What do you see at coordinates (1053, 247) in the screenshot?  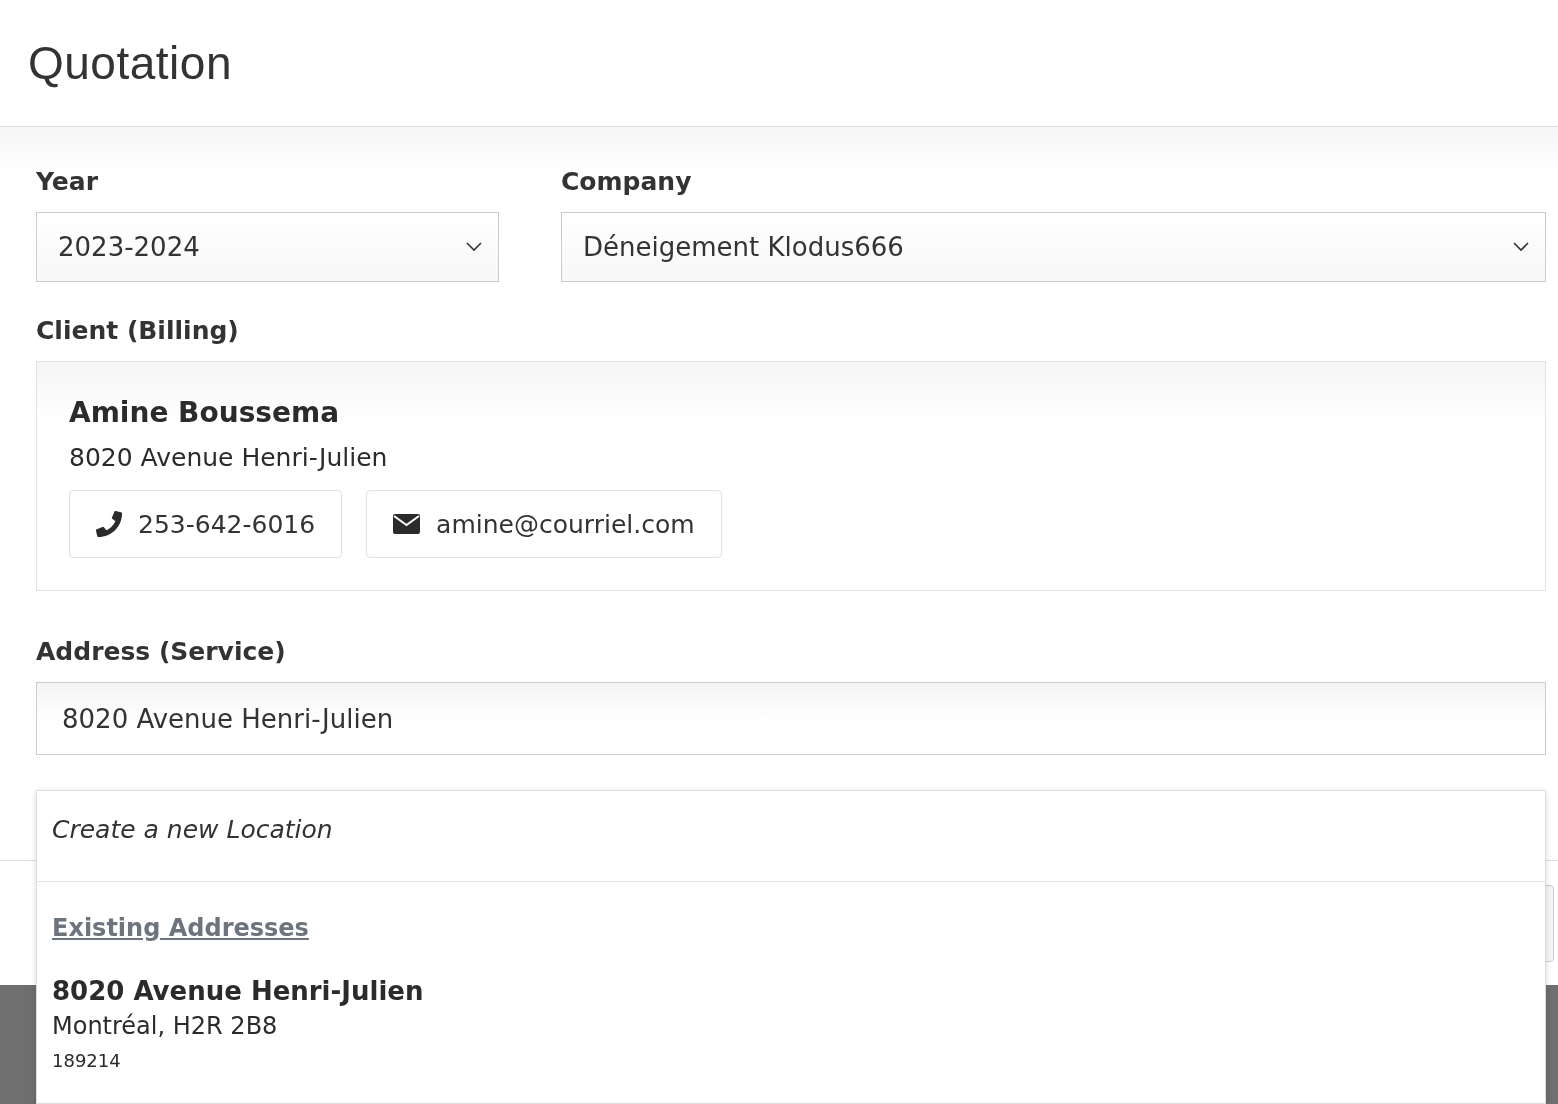 I see `company-select: Déneigement Klodus666` at bounding box center [1053, 247].